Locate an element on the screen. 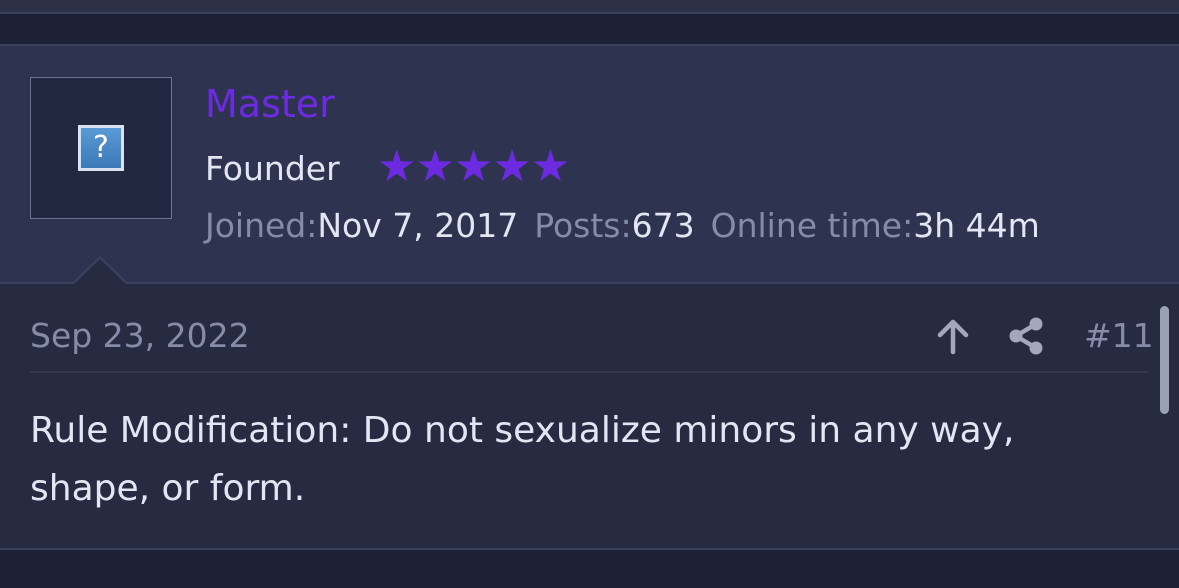  rank-stars: ★★★★★ is located at coordinates (473, 166).